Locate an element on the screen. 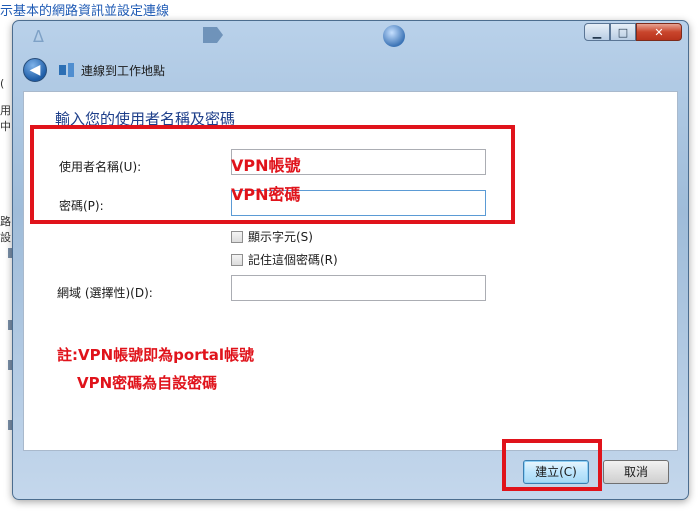  dialog-title: 連線到工作地點 is located at coordinates (123, 70).